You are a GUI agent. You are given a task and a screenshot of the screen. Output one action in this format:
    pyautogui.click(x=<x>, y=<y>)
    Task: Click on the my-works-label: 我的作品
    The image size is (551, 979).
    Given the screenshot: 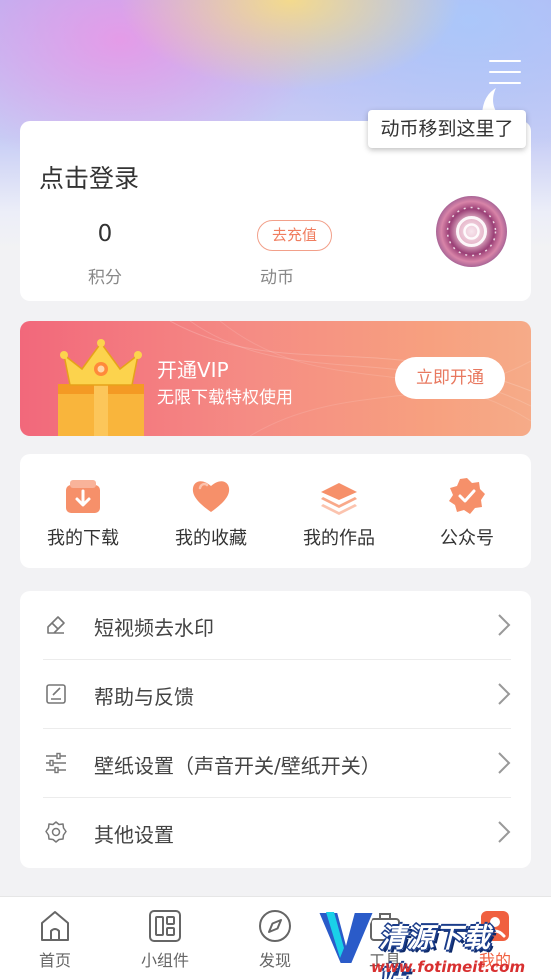 What is the action you would take?
    pyautogui.click(x=339, y=538)
    